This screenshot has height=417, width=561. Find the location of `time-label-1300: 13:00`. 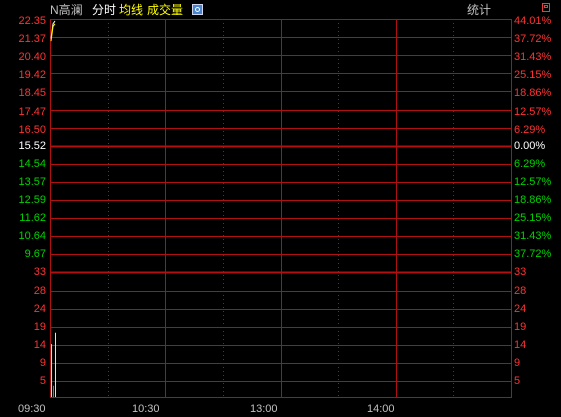

time-label-1300: 13:00 is located at coordinates (264, 409).